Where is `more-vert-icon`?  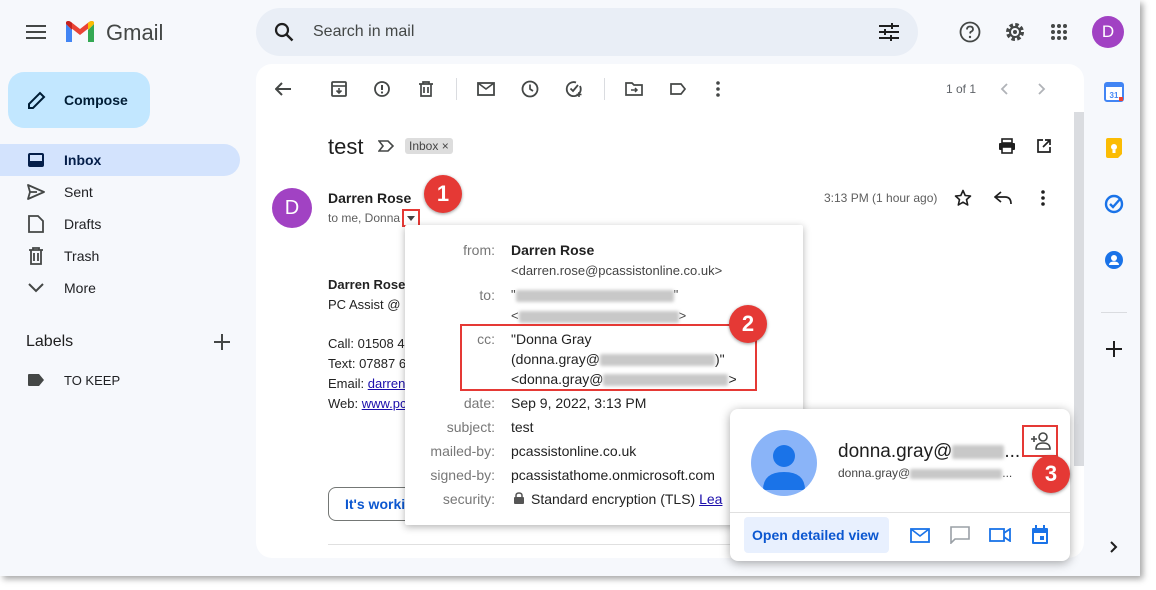 more-vert-icon is located at coordinates (718, 89).